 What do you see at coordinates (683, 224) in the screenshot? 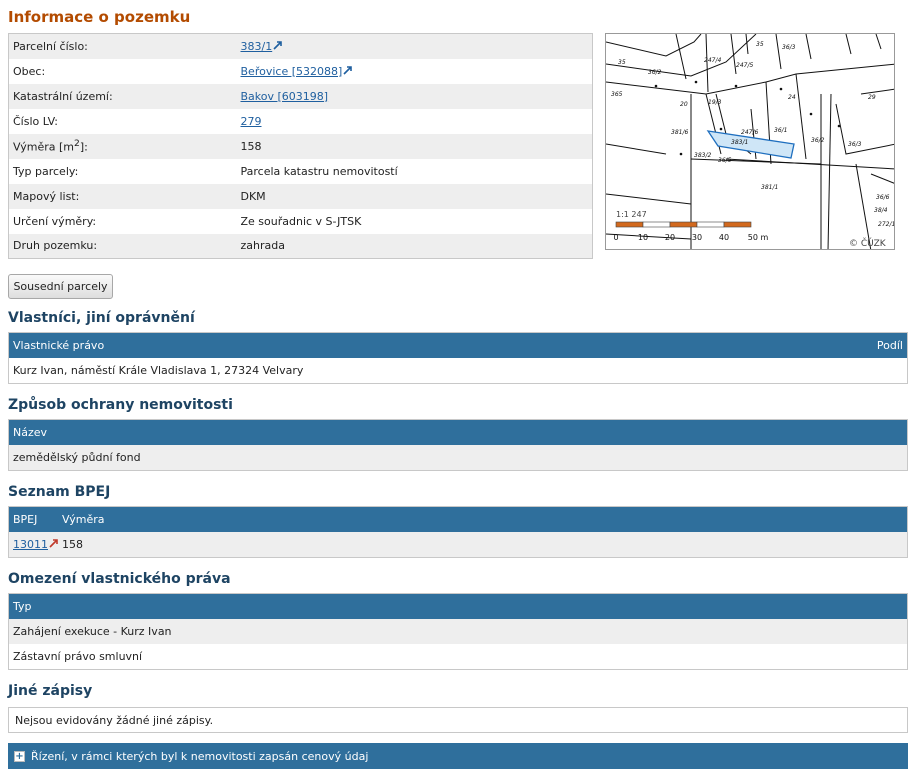
I see `map-scale-bar` at bounding box center [683, 224].